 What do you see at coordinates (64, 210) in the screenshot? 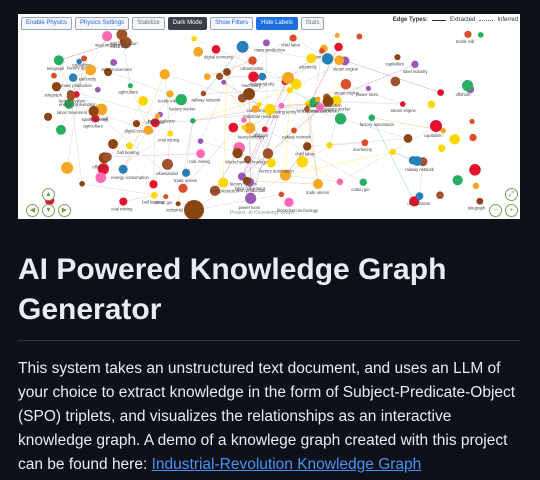
I see `pan-right-icon: ▶` at bounding box center [64, 210].